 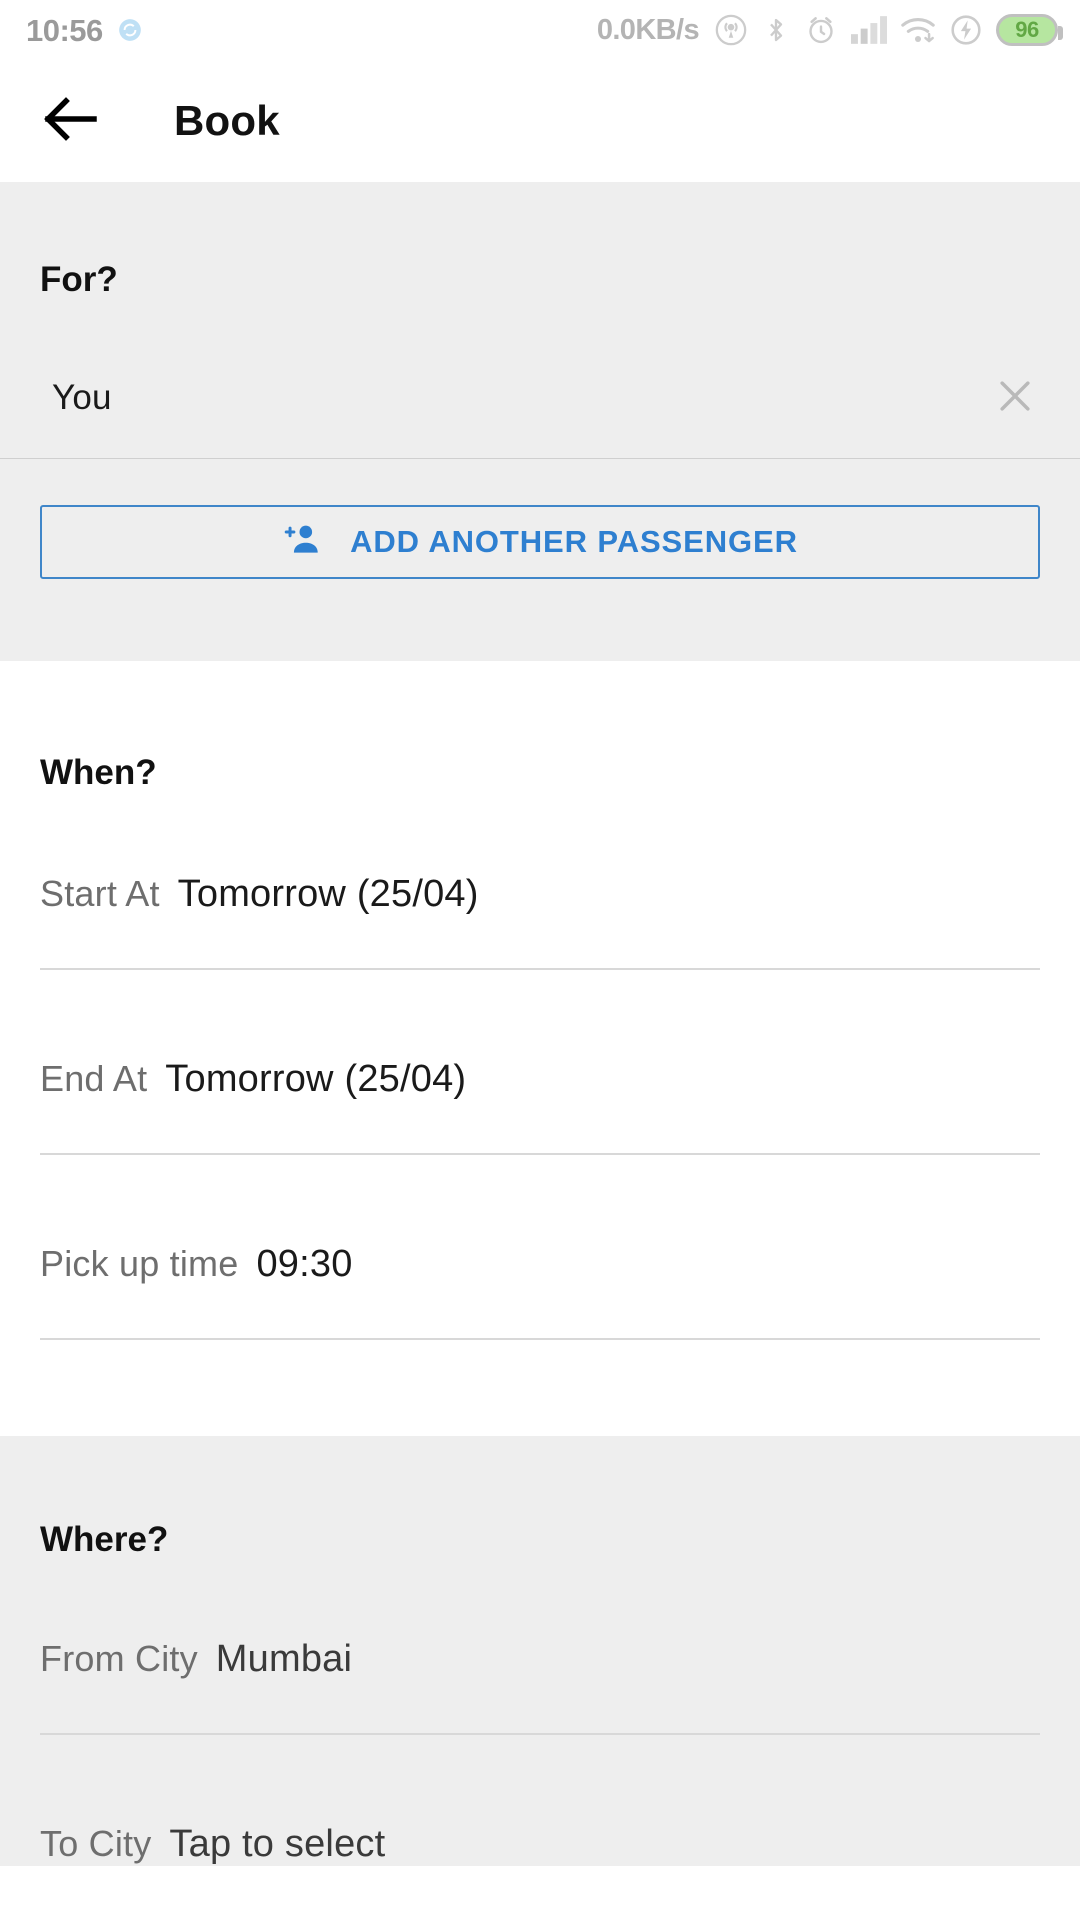 I want to click on end-at-value: Tomorrow (25/04), so click(x=316, y=1079).